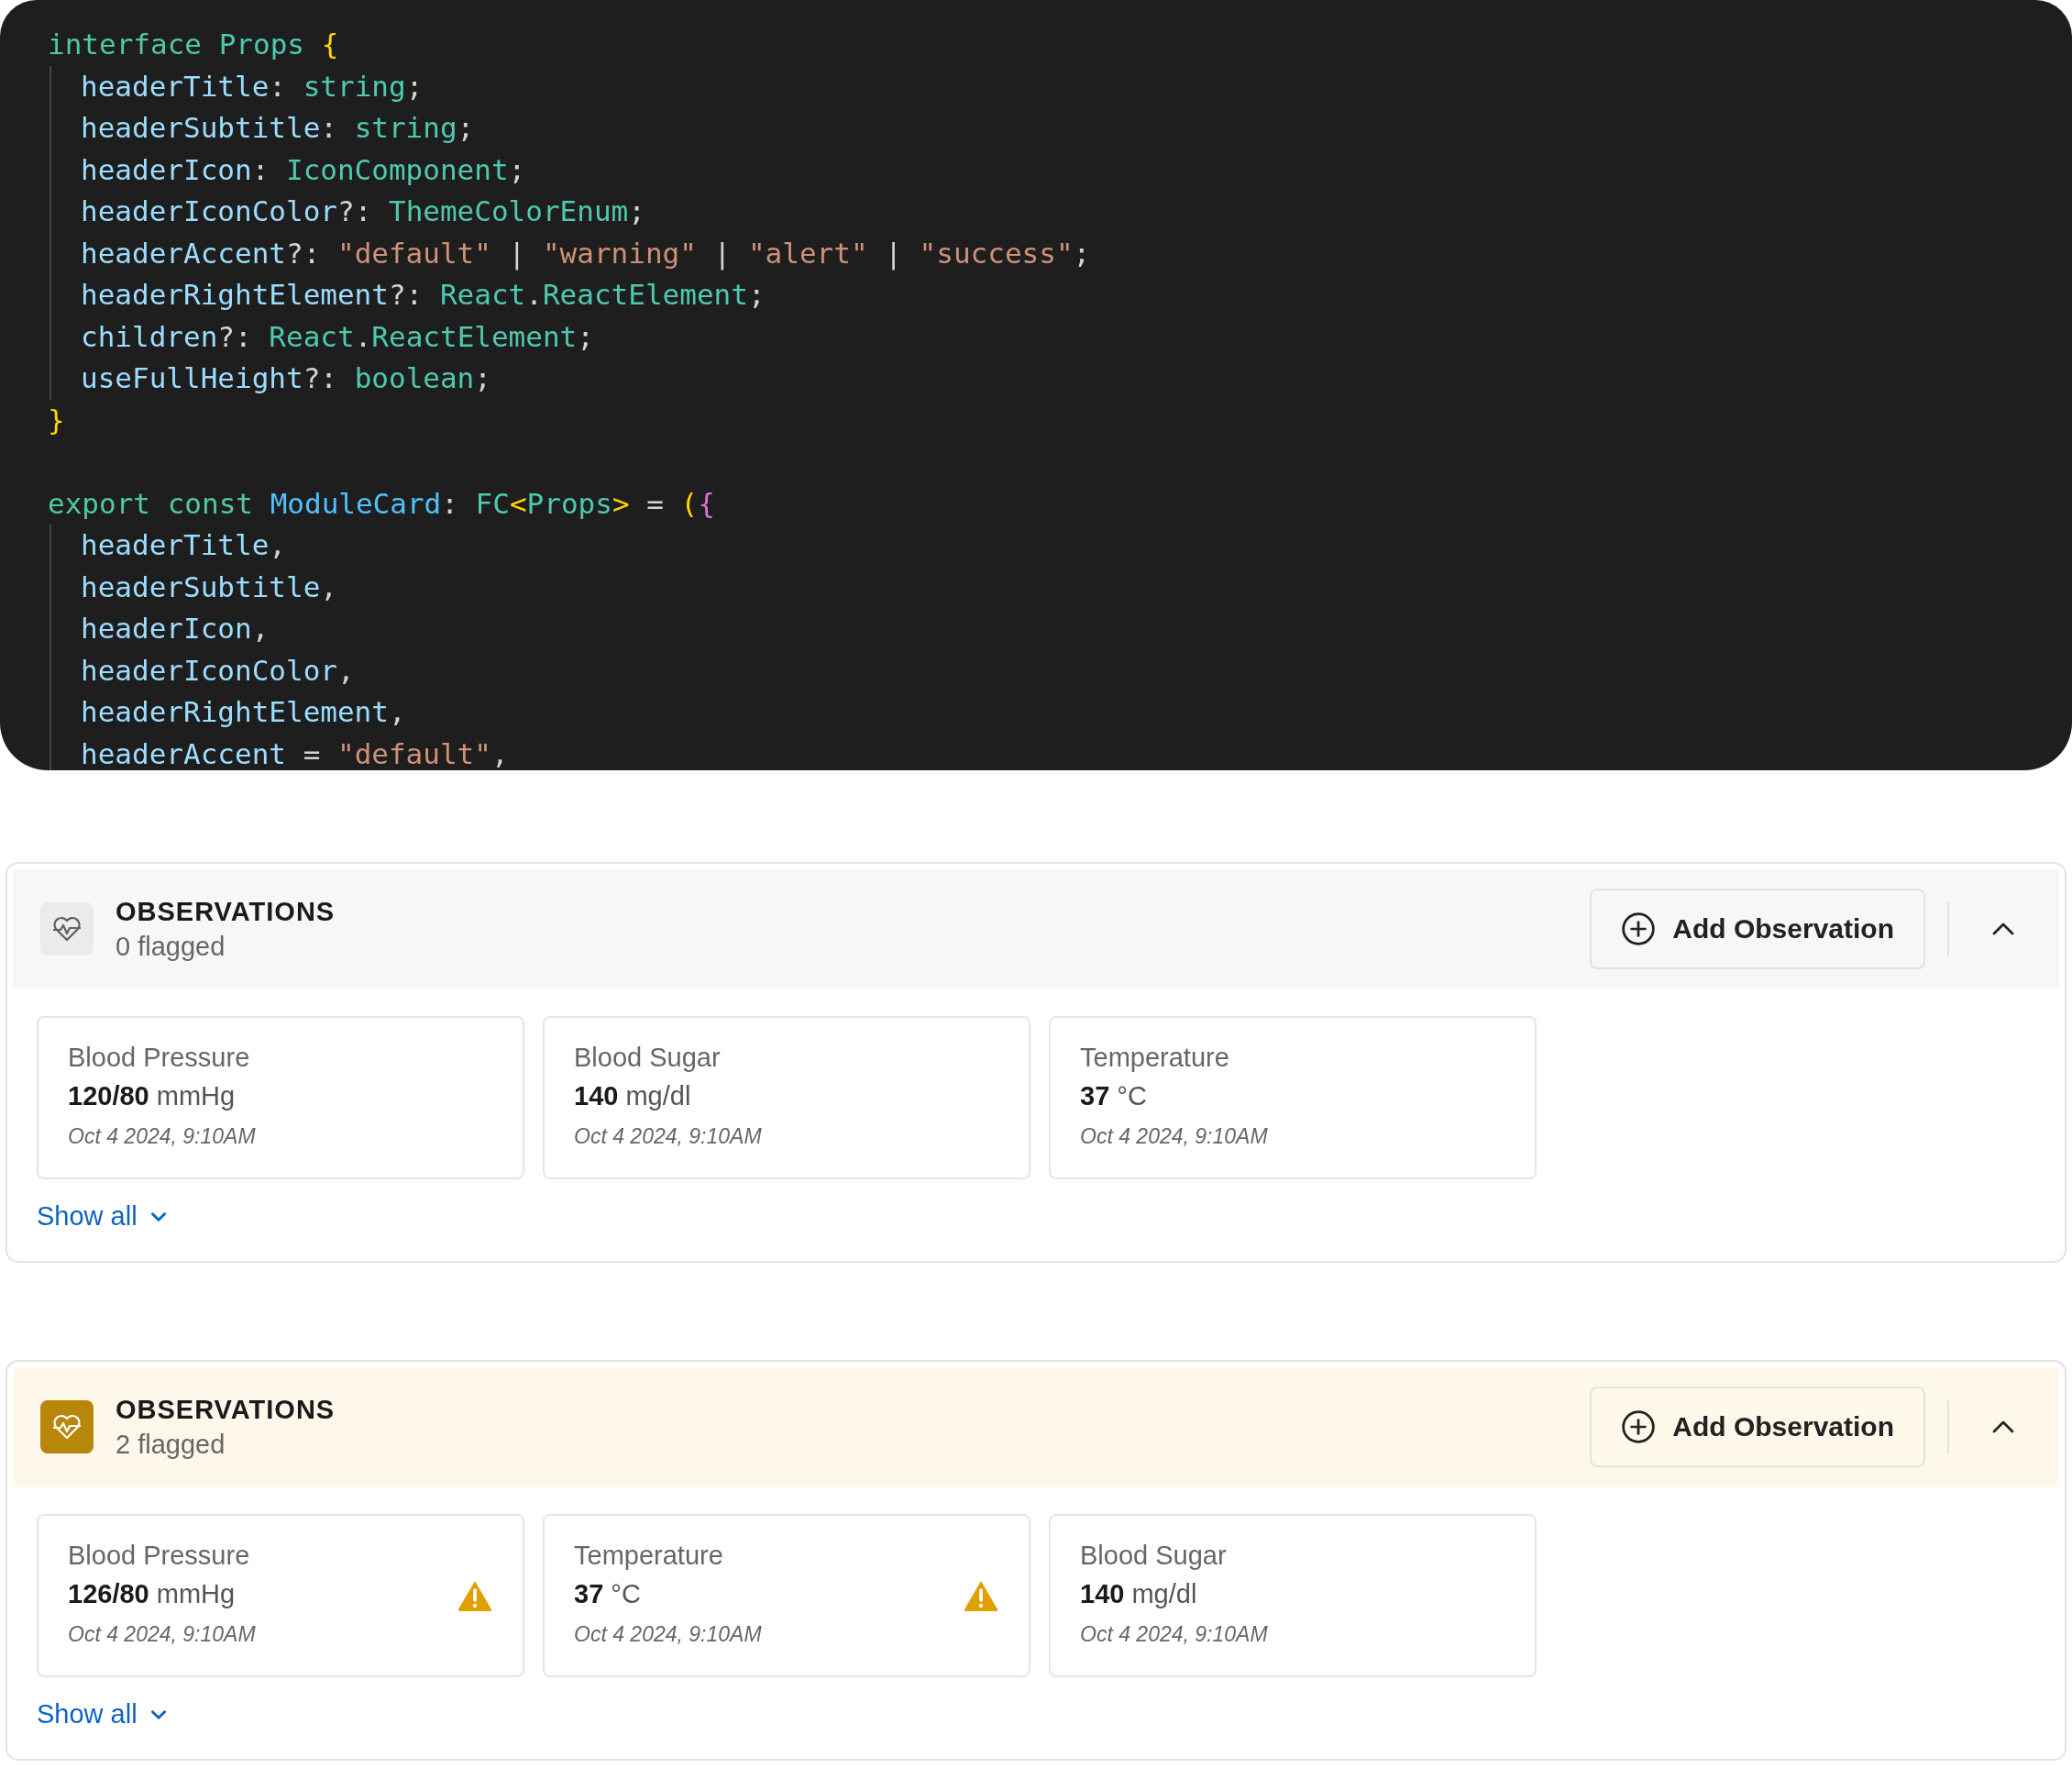 This screenshot has width=2072, height=1768. Describe the element at coordinates (171, 1445) in the screenshot. I see `card-subtitle: 2 flagged` at that location.